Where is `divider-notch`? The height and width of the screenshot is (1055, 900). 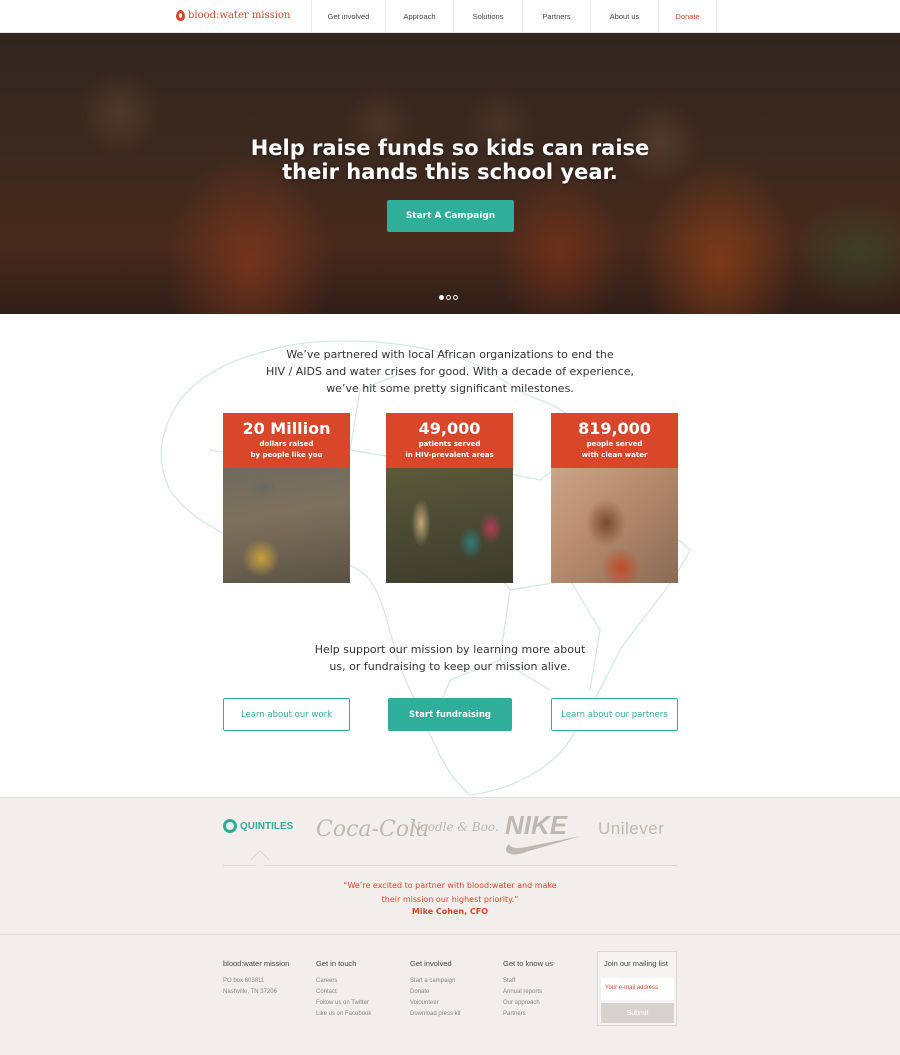
divider-notch is located at coordinates (260, 860).